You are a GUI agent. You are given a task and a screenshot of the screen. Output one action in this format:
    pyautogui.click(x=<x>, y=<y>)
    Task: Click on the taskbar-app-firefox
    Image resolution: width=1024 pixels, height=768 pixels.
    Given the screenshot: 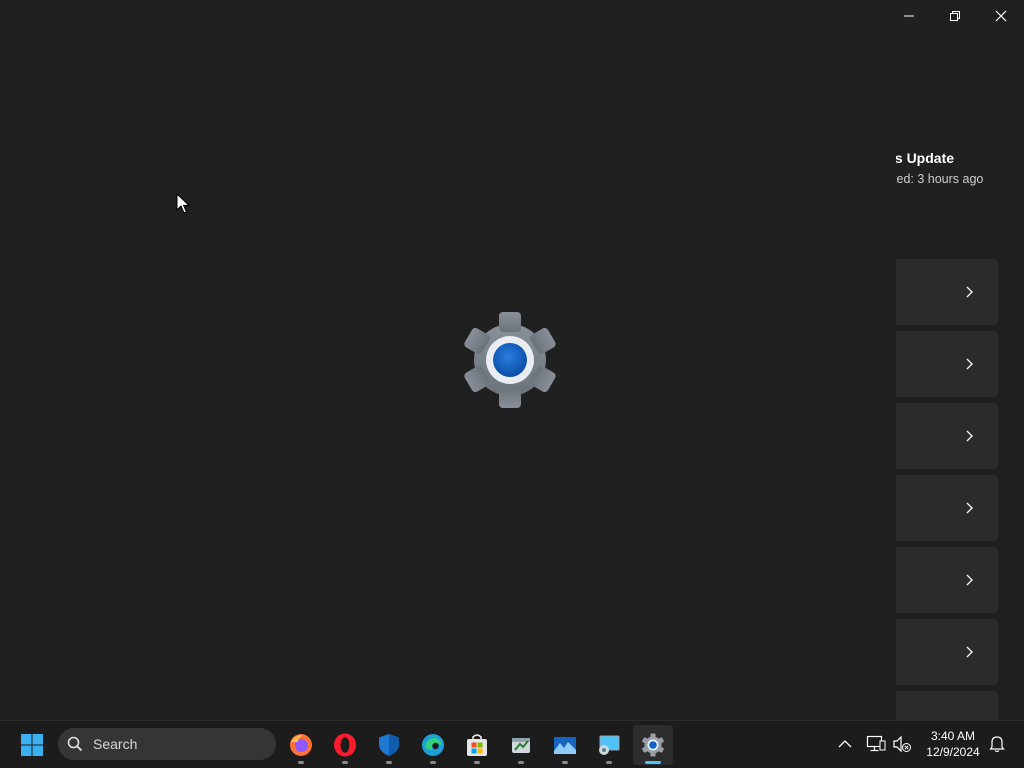 What is the action you would take?
    pyautogui.click(x=301, y=745)
    